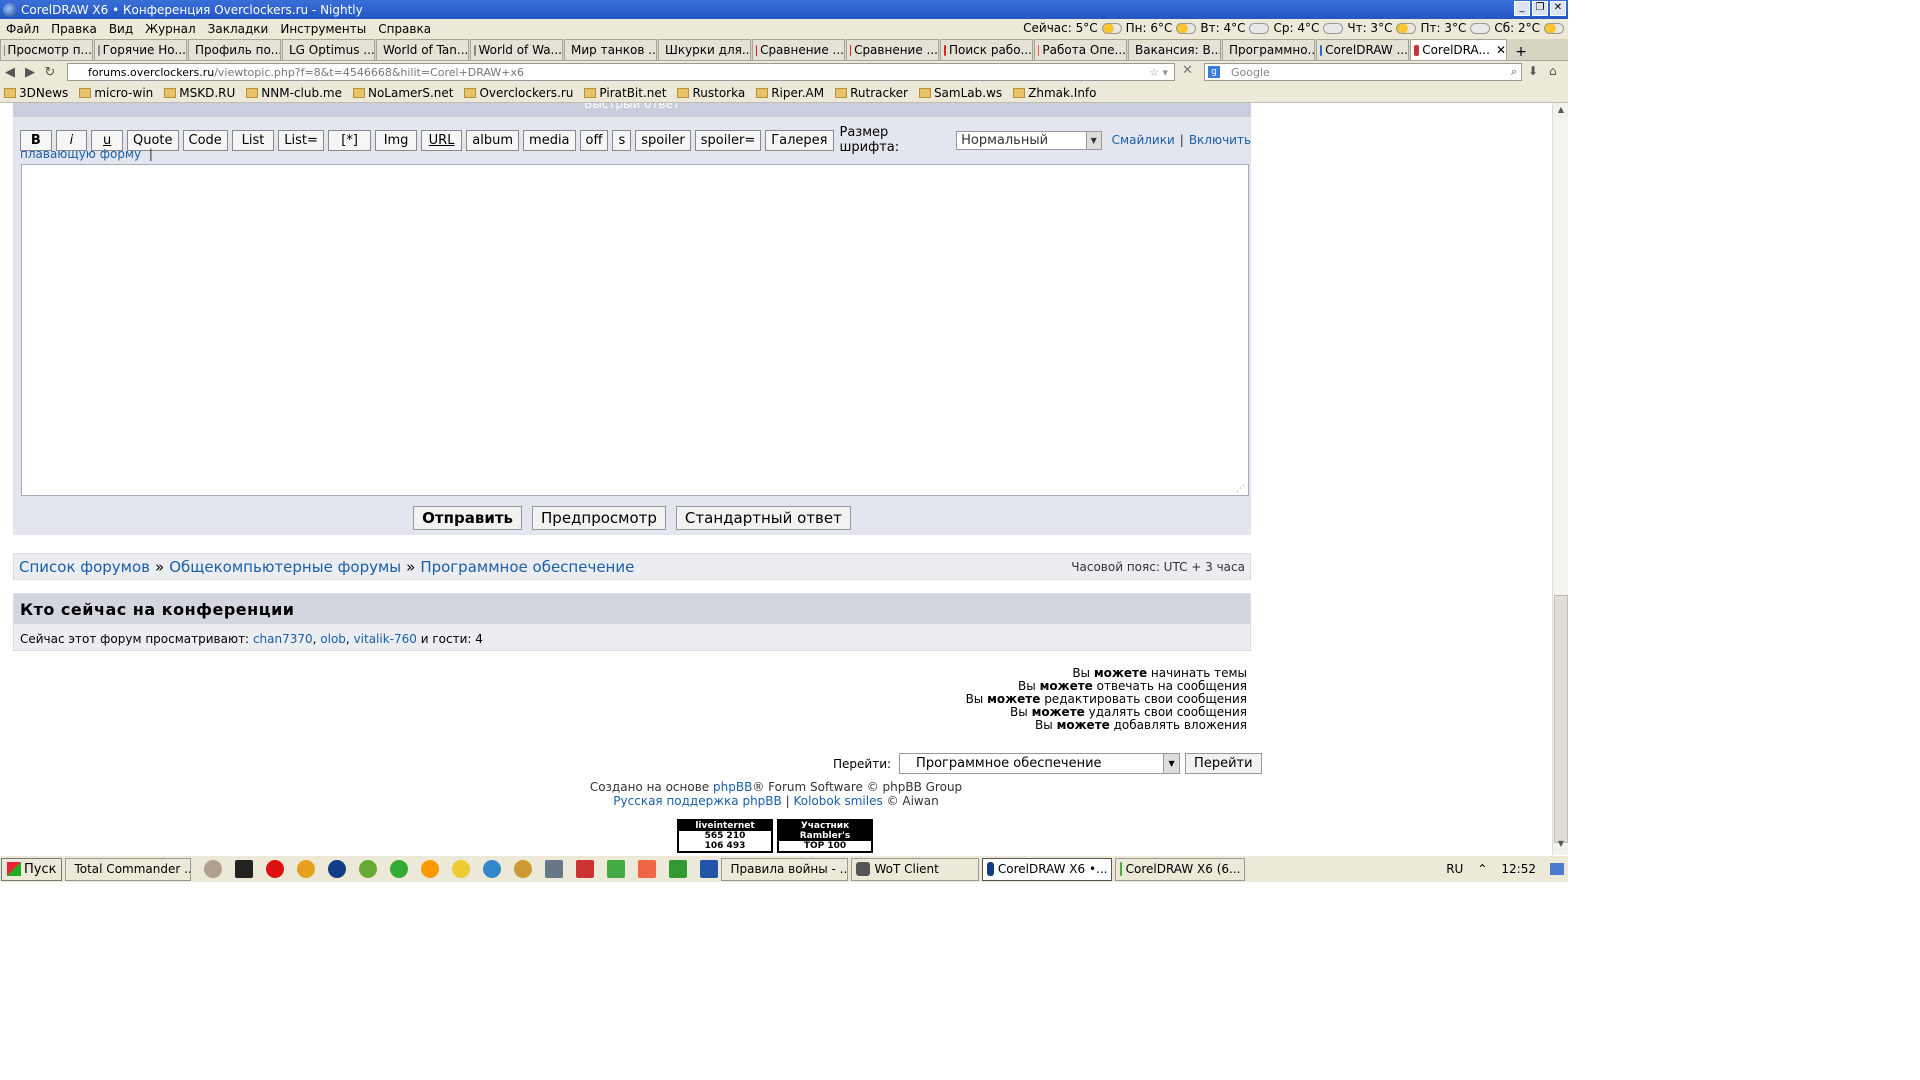 Image resolution: width=1920 pixels, height=1080 pixels. I want to click on browser-tab: Вакансия, so click(1174, 49).